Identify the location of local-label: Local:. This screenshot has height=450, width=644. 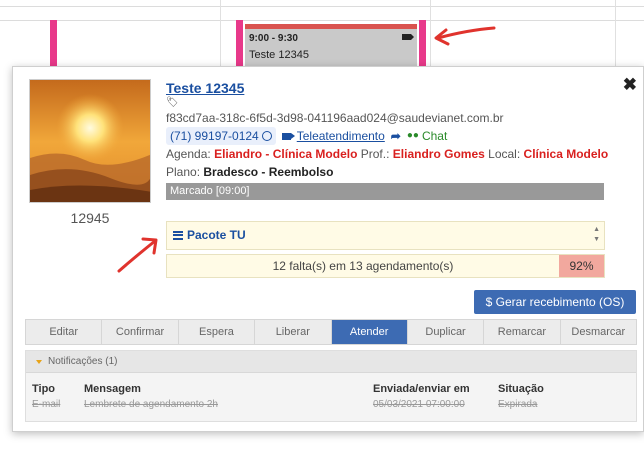
(504, 154).